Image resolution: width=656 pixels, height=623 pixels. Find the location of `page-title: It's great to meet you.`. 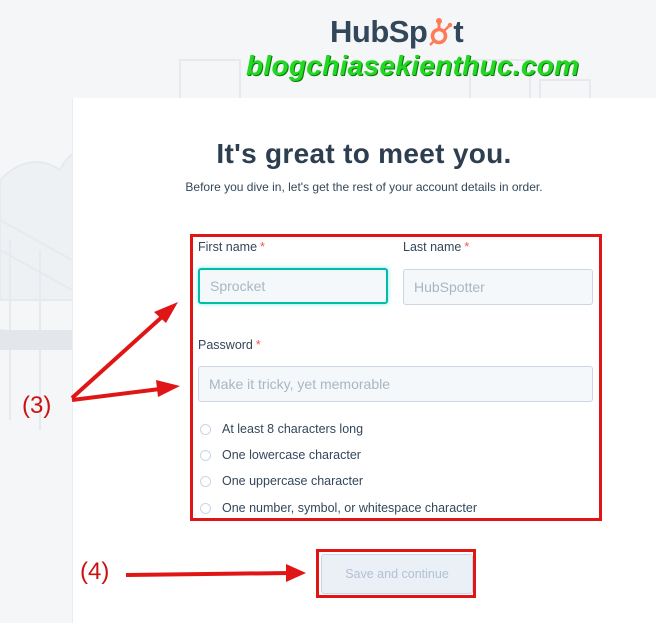

page-title: It's great to meet you. is located at coordinates (364, 153).